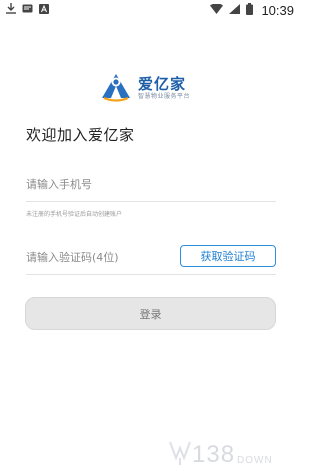 This screenshot has width=320, height=476. What do you see at coordinates (150, 10) in the screenshot?
I see `status-bar: 10:39` at bounding box center [150, 10].